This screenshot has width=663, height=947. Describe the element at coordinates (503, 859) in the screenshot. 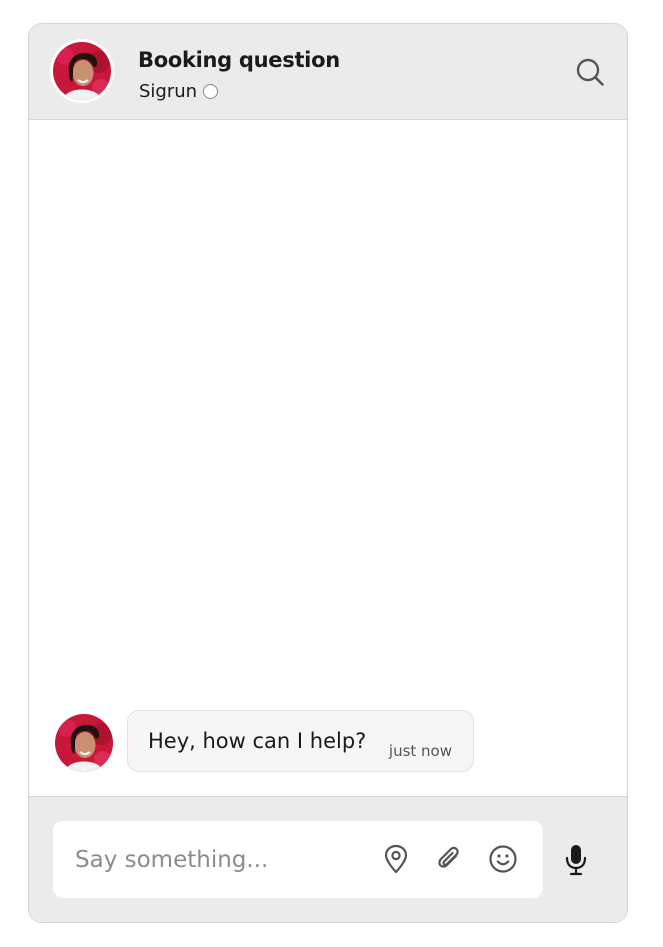

I see `smiley-icon` at that location.